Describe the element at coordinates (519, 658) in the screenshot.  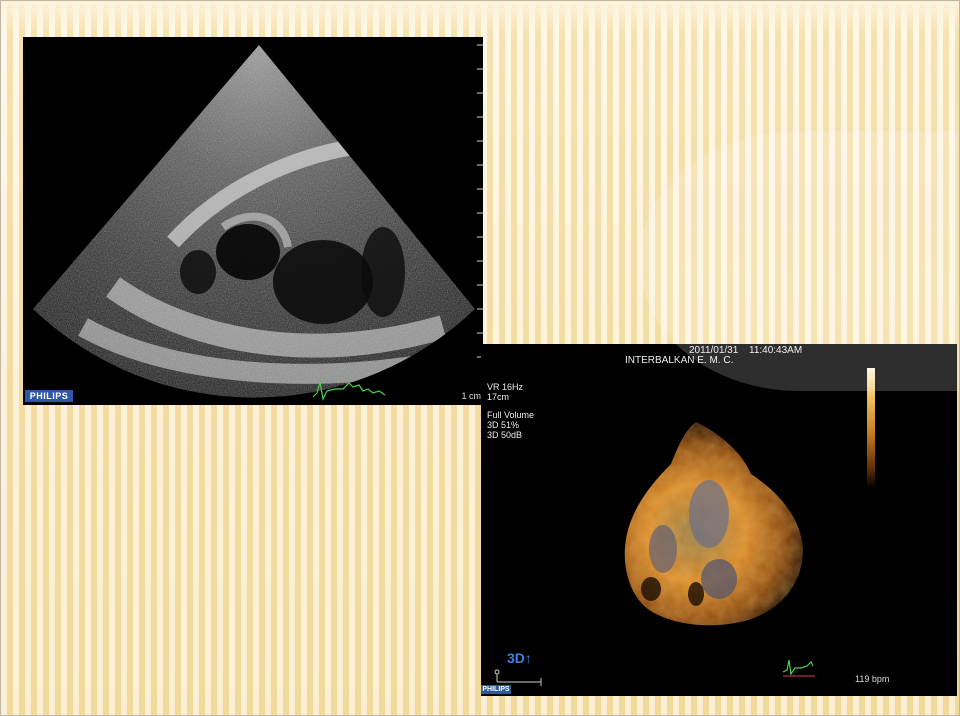
I see `mode-3d-label: 3D↑` at that location.